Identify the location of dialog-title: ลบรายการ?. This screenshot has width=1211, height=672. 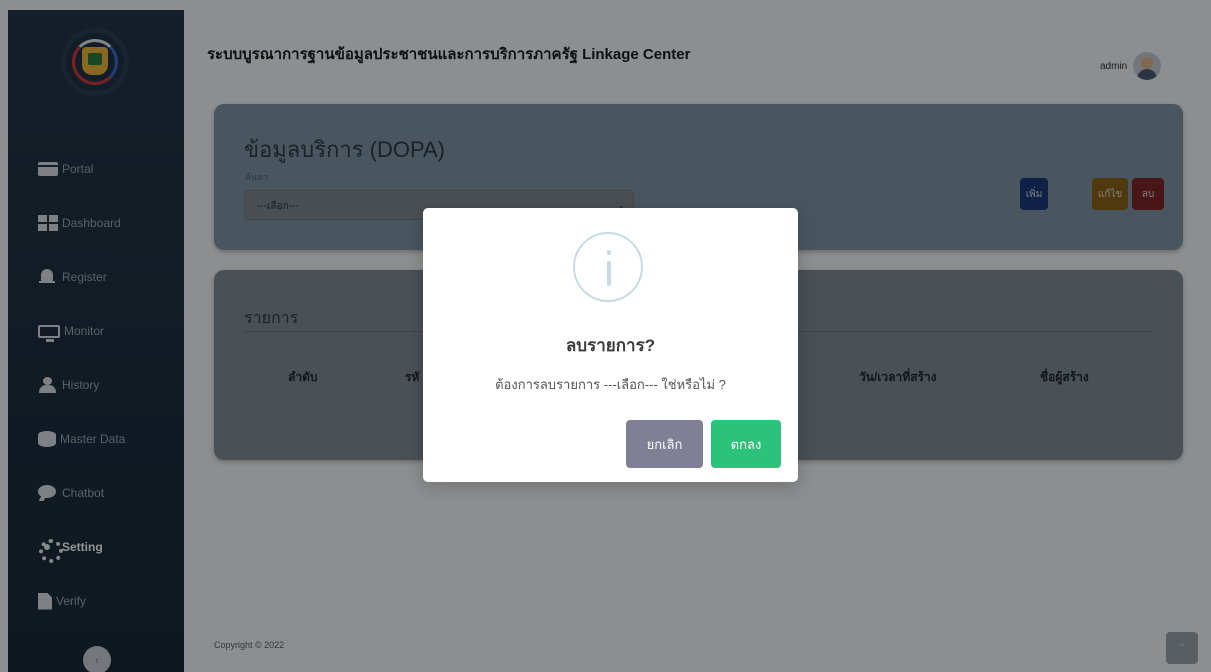
(610, 345).